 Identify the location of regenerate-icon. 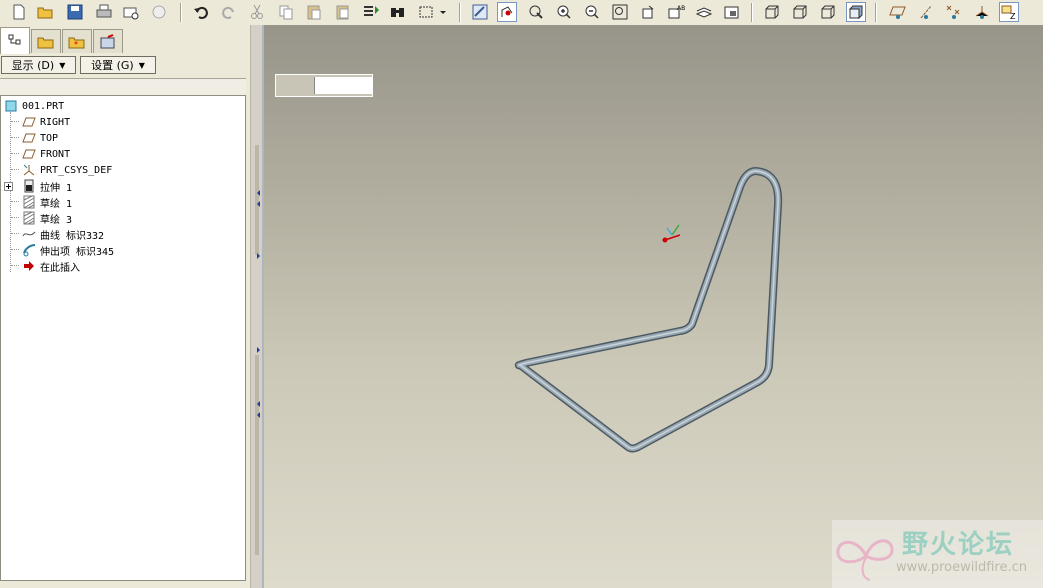
(371, 12).